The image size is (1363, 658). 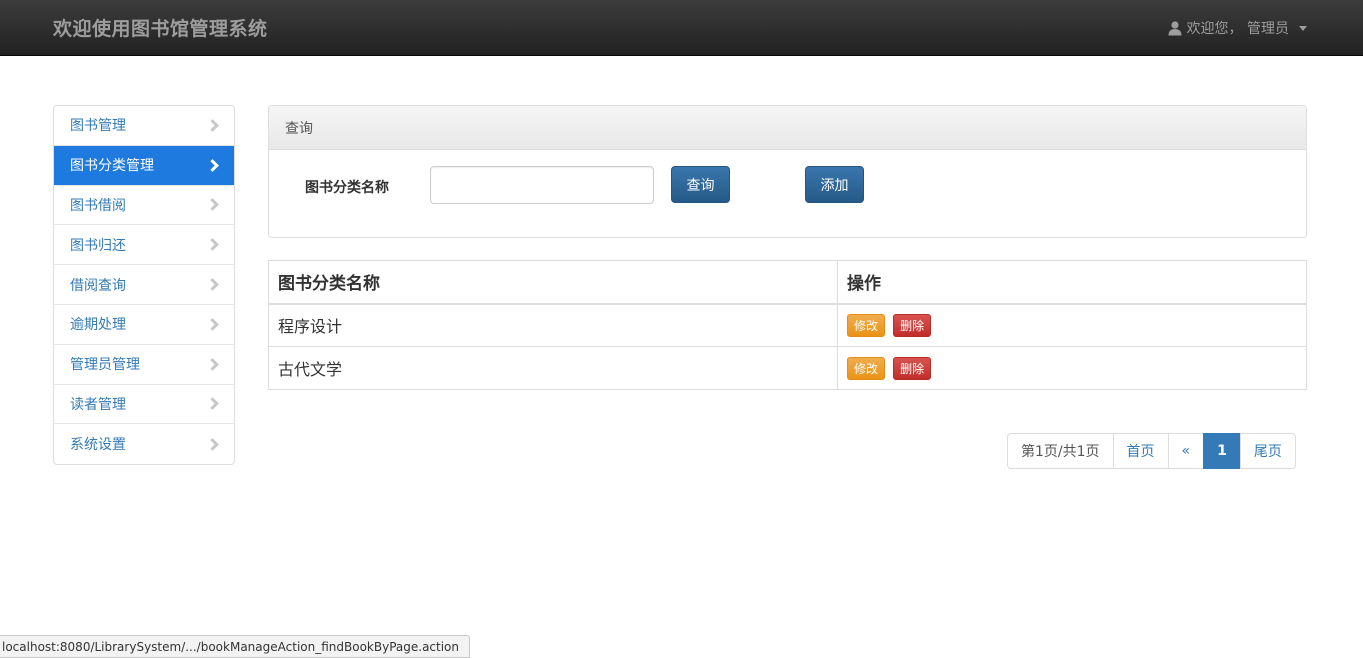 What do you see at coordinates (787, 128) in the screenshot?
I see `panel-heading: 查询` at bounding box center [787, 128].